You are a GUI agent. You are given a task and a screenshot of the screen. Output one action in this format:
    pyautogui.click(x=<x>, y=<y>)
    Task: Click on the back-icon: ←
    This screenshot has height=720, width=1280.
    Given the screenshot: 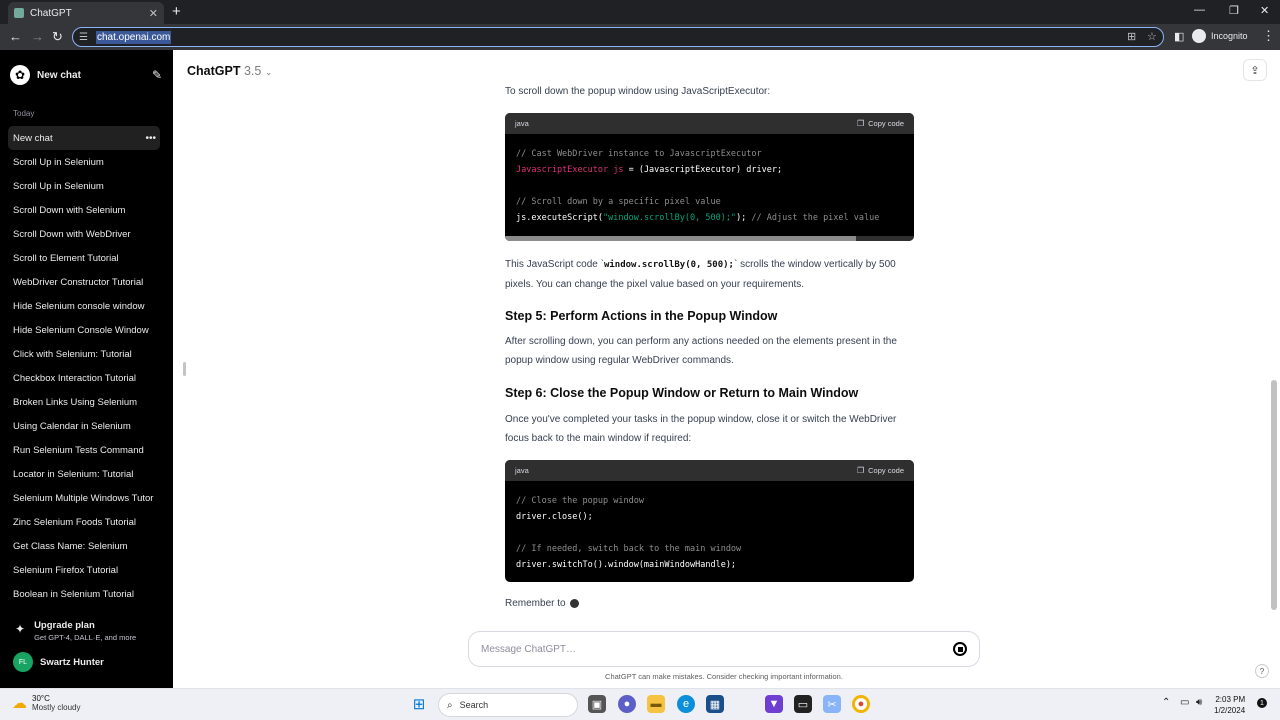 What is the action you would take?
    pyautogui.click(x=15, y=36)
    